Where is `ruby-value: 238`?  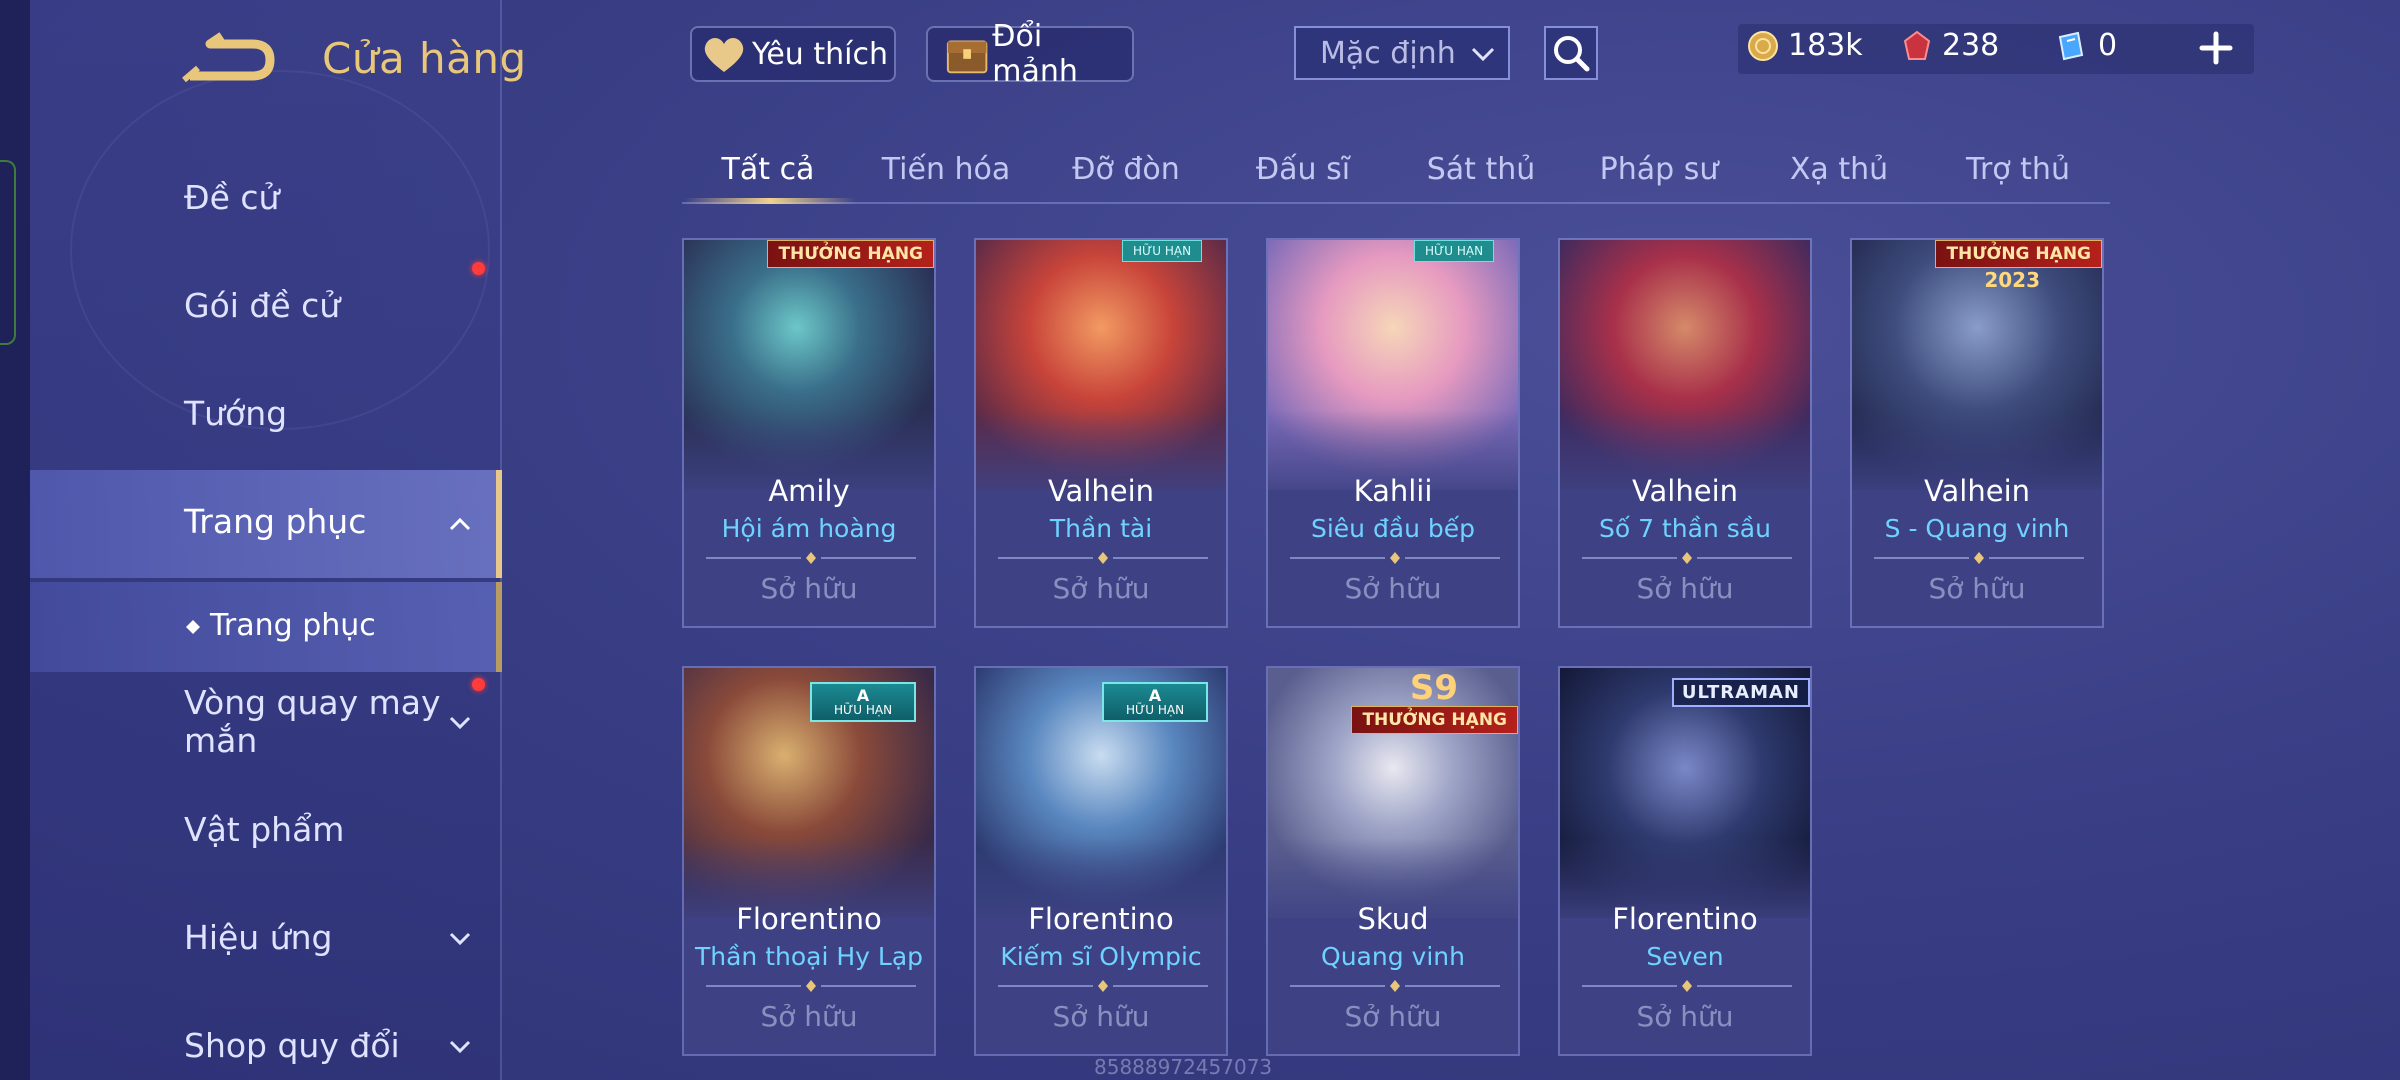 ruby-value: 238 is located at coordinates (1971, 45).